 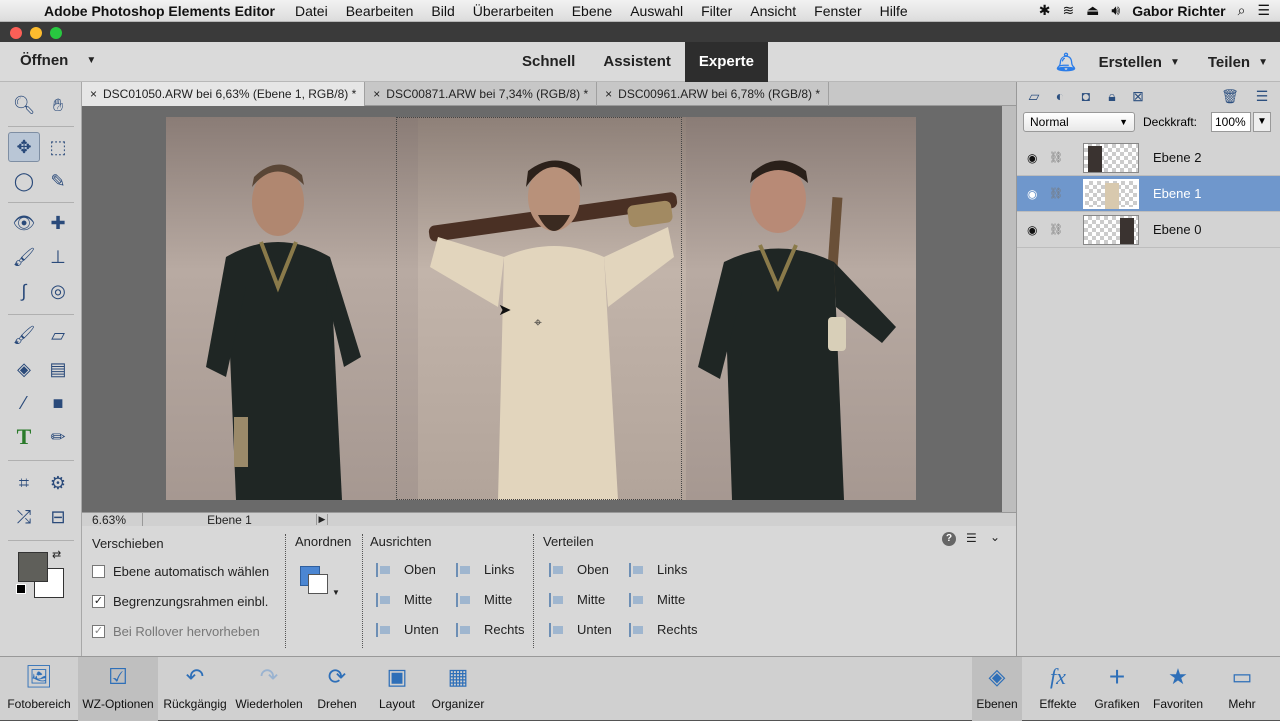 What do you see at coordinates (1230, 96) in the screenshot?
I see `trash-icon: 🗑︎` at bounding box center [1230, 96].